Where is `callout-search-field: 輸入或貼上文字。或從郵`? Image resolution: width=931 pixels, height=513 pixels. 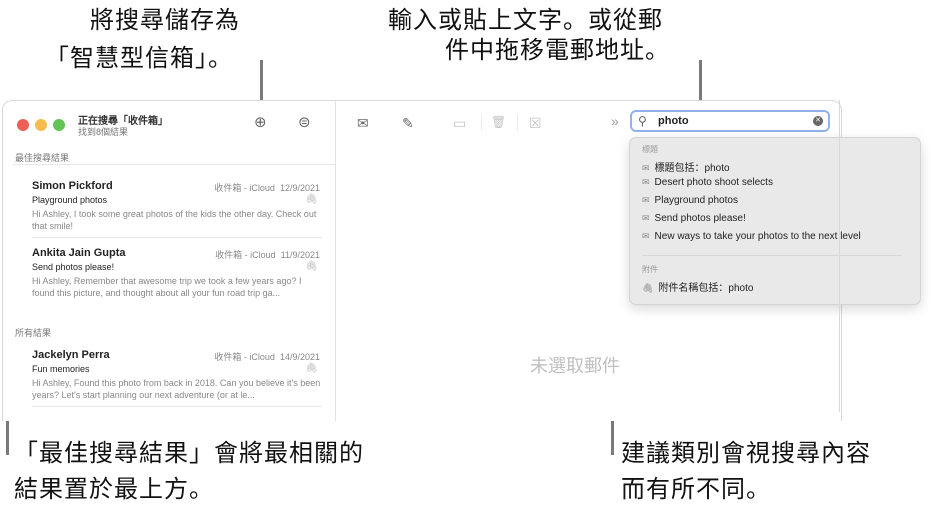
callout-search-field: 輸入或貼上文字。或從郵 is located at coordinates (525, 20).